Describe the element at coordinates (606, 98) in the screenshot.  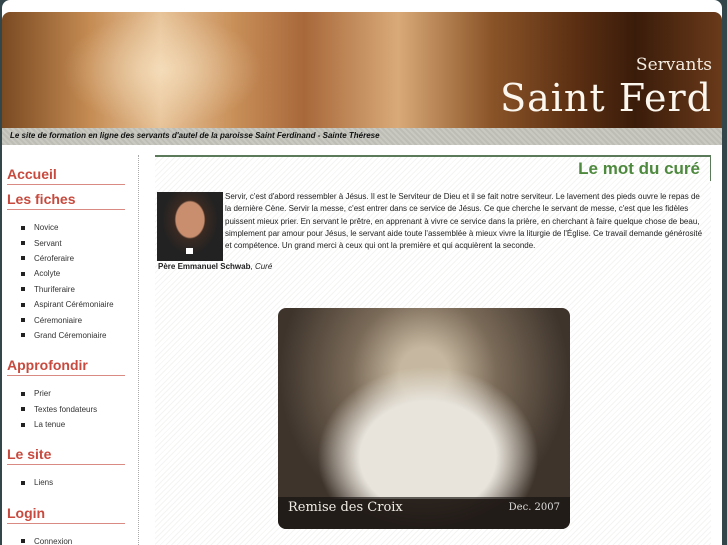
I see `brand-title: Saint Ferd` at that location.